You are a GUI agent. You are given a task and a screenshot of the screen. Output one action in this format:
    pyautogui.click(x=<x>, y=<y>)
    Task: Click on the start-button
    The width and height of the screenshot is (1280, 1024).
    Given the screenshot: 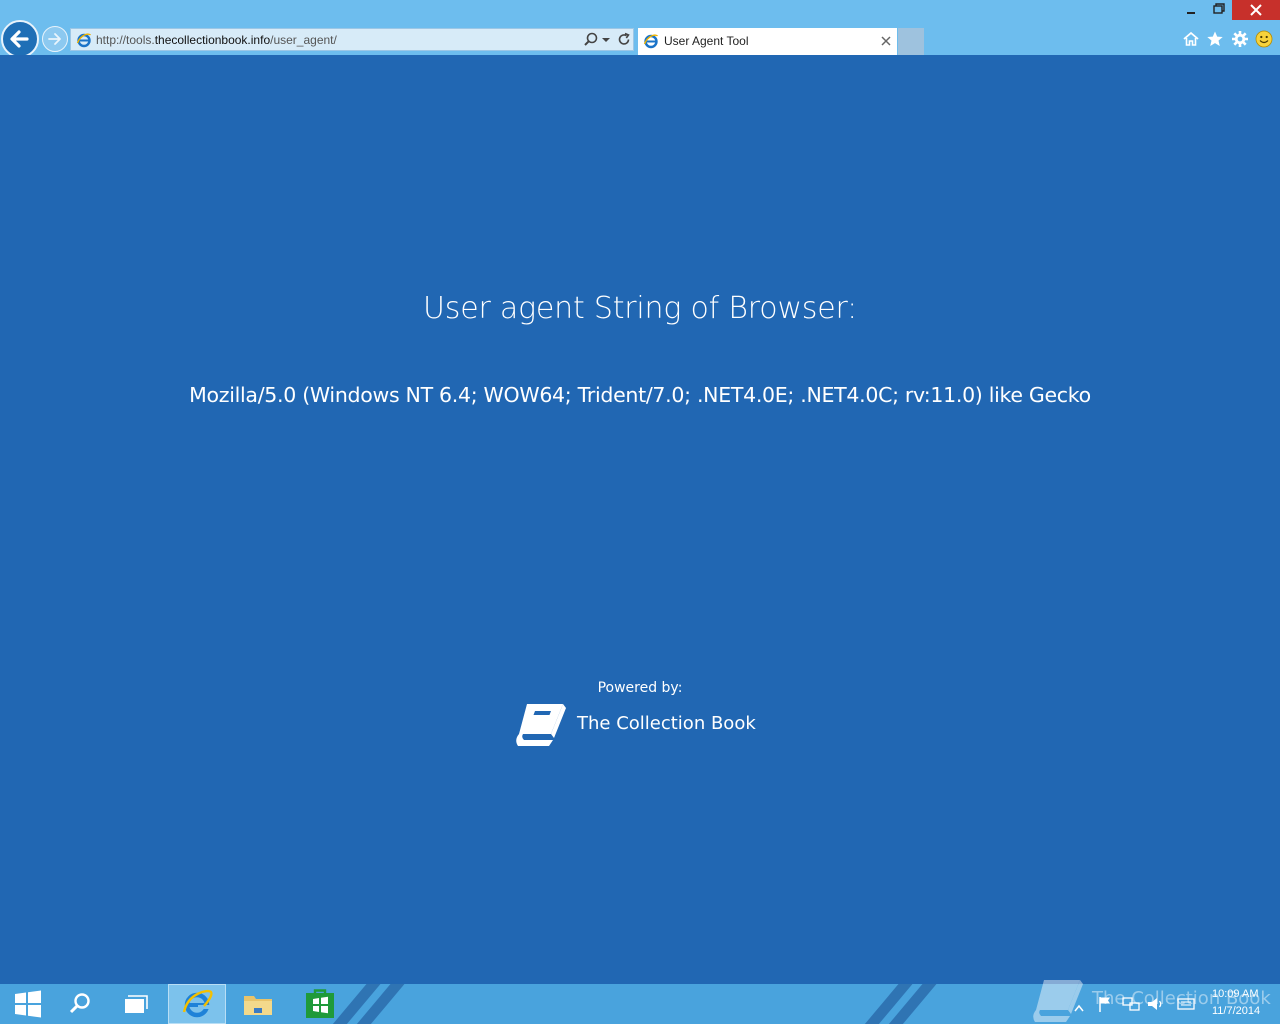 What is the action you would take?
    pyautogui.click(x=28, y=1004)
    